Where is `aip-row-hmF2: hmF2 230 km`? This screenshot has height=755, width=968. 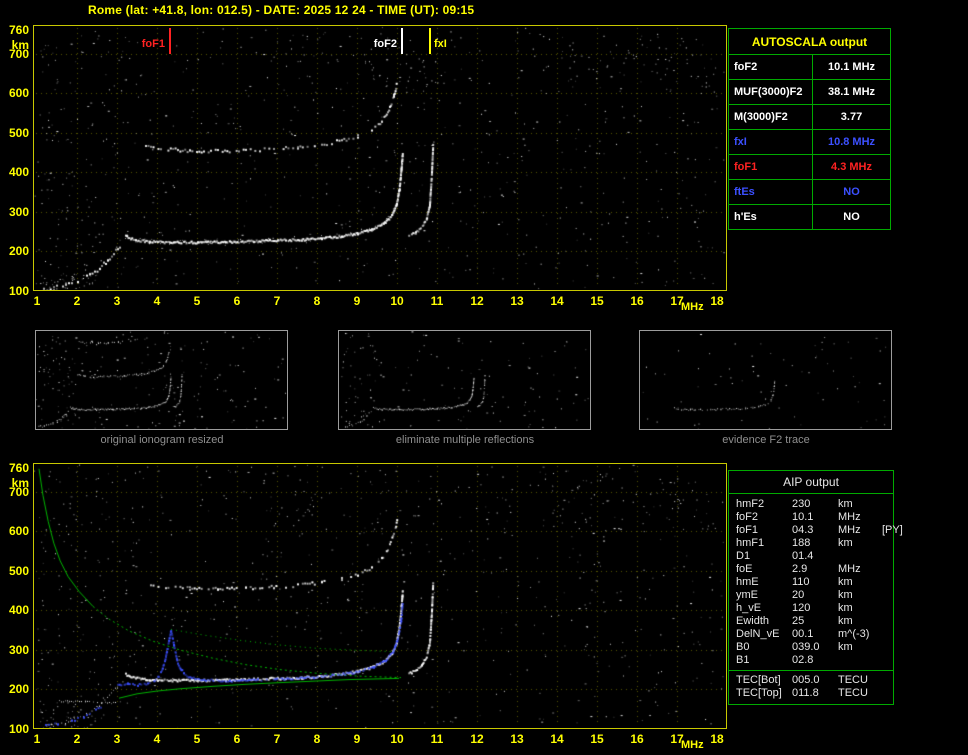 aip-row-hmF2: hmF2 230 km is located at coordinates (811, 504).